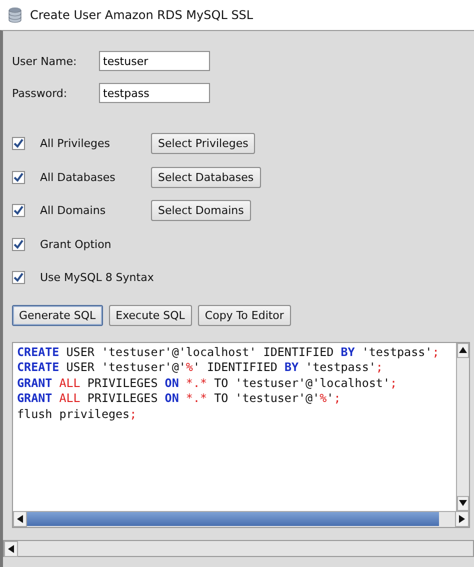 The height and width of the screenshot is (567, 474). Describe the element at coordinates (462, 426) in the screenshot. I see `vertical-scrollbar` at that location.